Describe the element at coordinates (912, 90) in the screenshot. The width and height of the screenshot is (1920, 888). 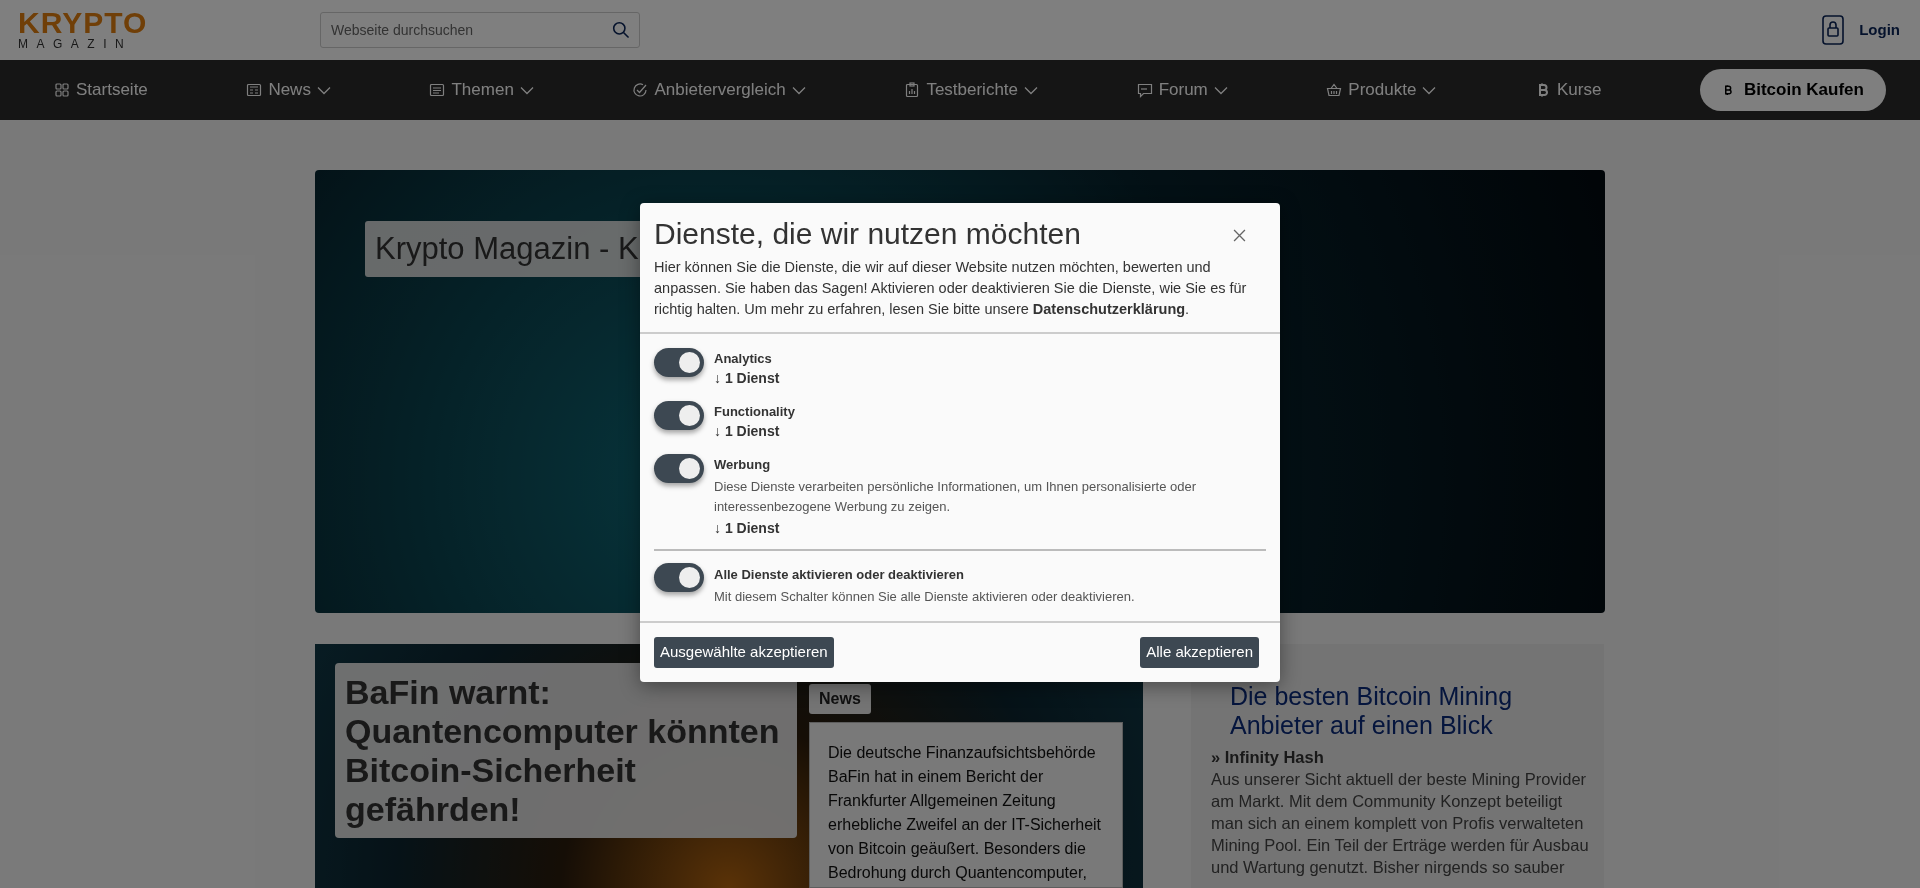
I see `clipboard-chart-icon` at that location.